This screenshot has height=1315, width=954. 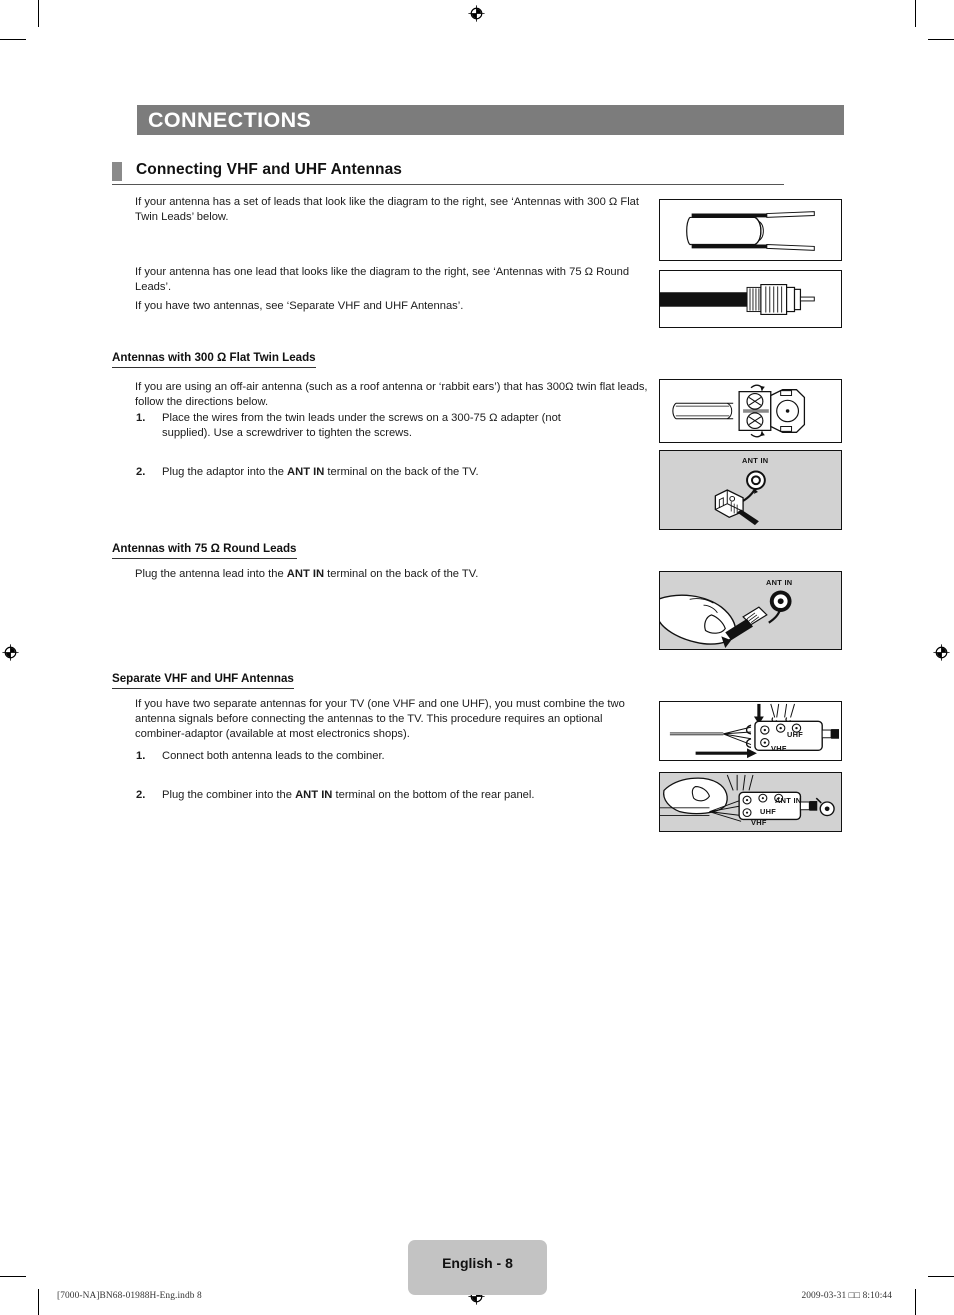 I want to click on figure-label-combiner-ant-in-vhf: VHF, so click(x=759, y=822).